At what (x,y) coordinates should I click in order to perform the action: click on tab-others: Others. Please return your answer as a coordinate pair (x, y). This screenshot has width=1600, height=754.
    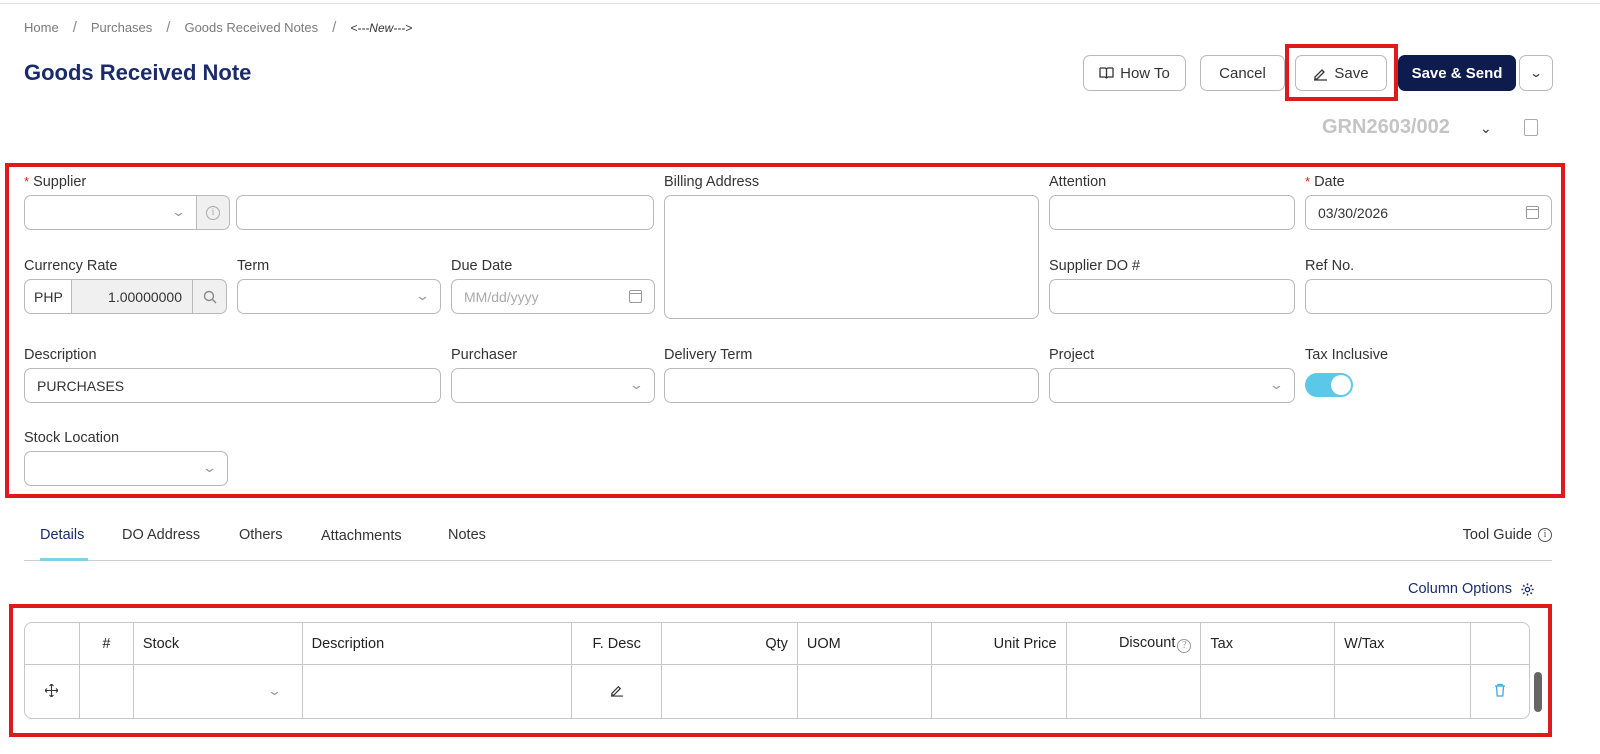
    Looking at the image, I should click on (261, 535).